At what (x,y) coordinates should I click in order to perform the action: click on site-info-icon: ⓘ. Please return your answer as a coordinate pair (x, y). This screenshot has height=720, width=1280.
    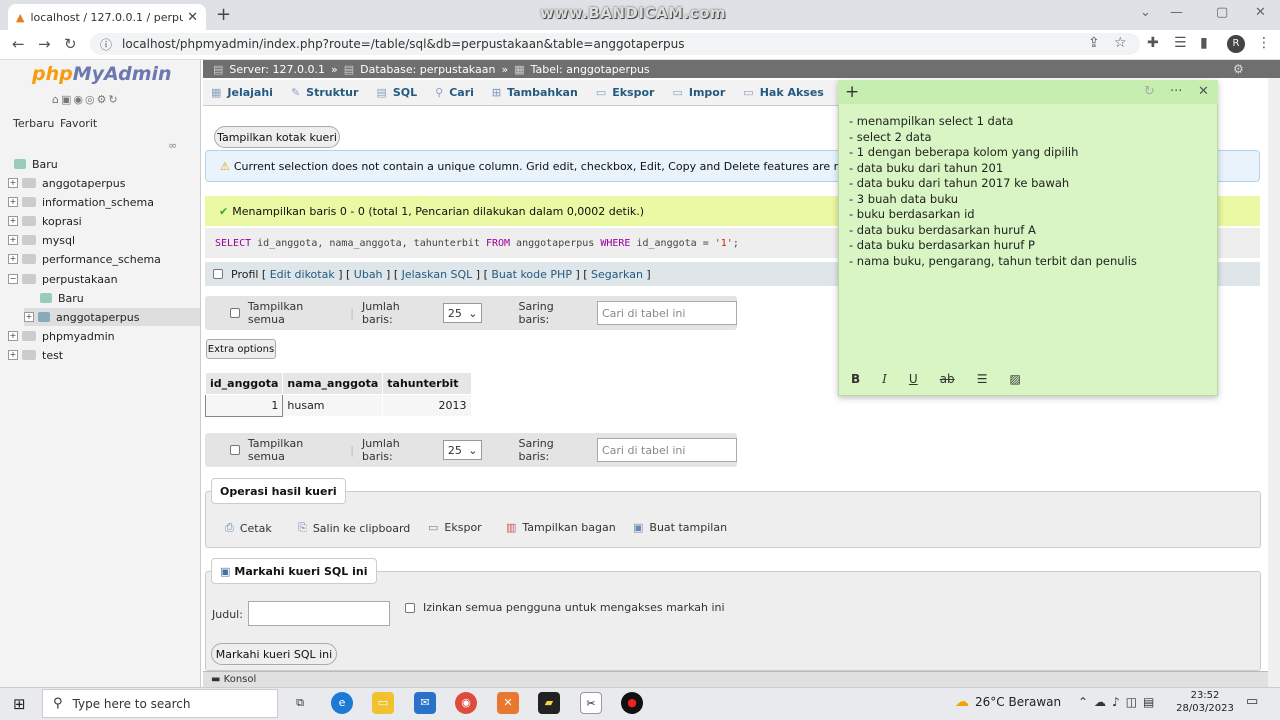
    Looking at the image, I should click on (106, 44).